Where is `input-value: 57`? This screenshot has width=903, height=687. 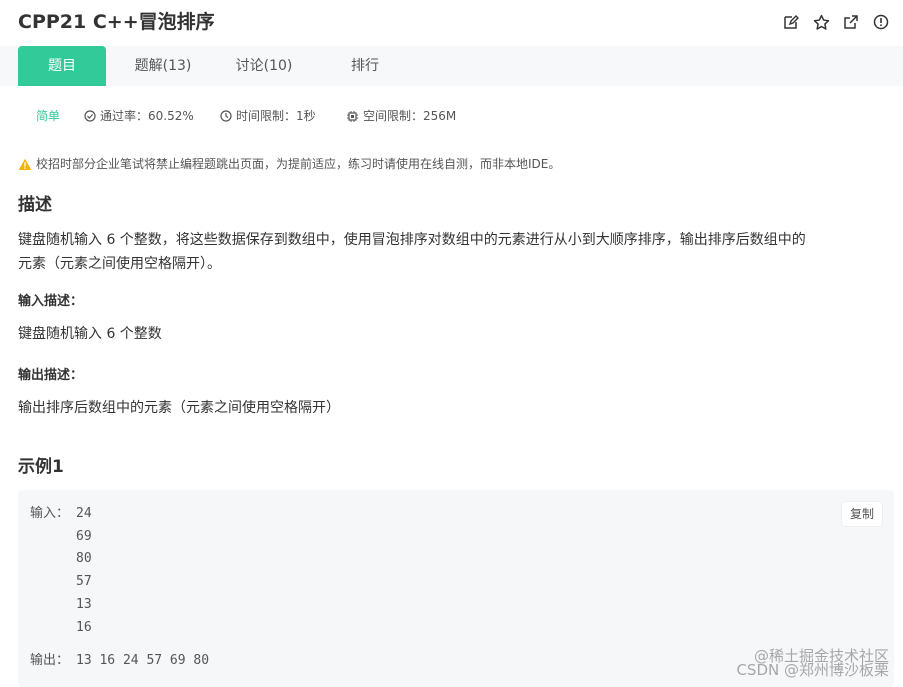
input-value: 57 is located at coordinates (84, 582).